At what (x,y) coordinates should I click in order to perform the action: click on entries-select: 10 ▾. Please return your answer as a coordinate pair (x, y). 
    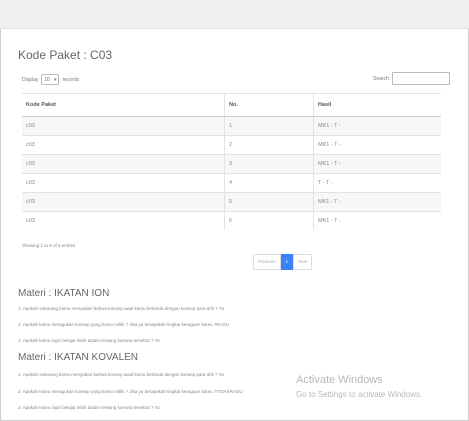
    Looking at the image, I should click on (50, 79).